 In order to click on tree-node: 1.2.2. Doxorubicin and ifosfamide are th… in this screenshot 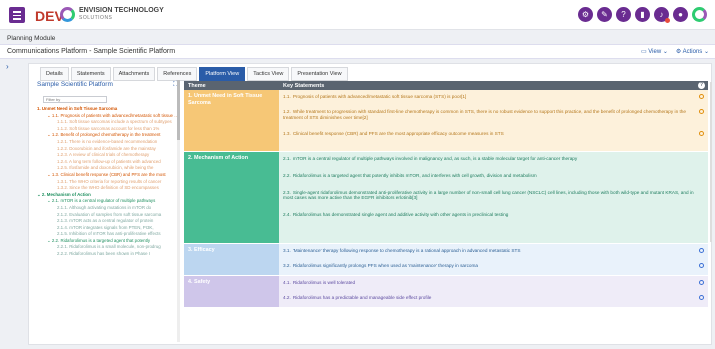, I will do `click(107, 149)`.